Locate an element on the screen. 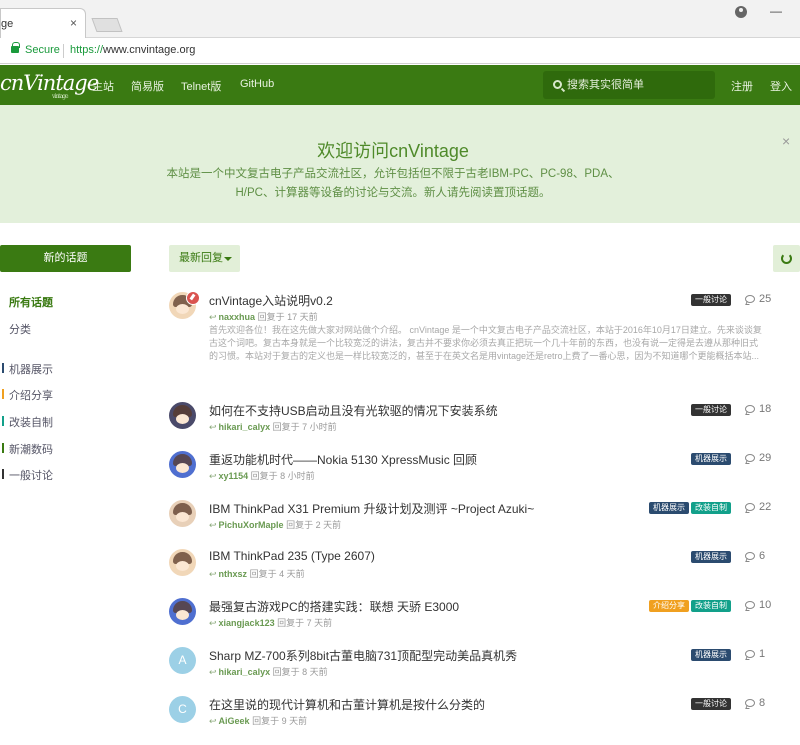  discussion-meta: ↩ xiangjack123 回复于 7 天前 is located at coordinates (270, 622).